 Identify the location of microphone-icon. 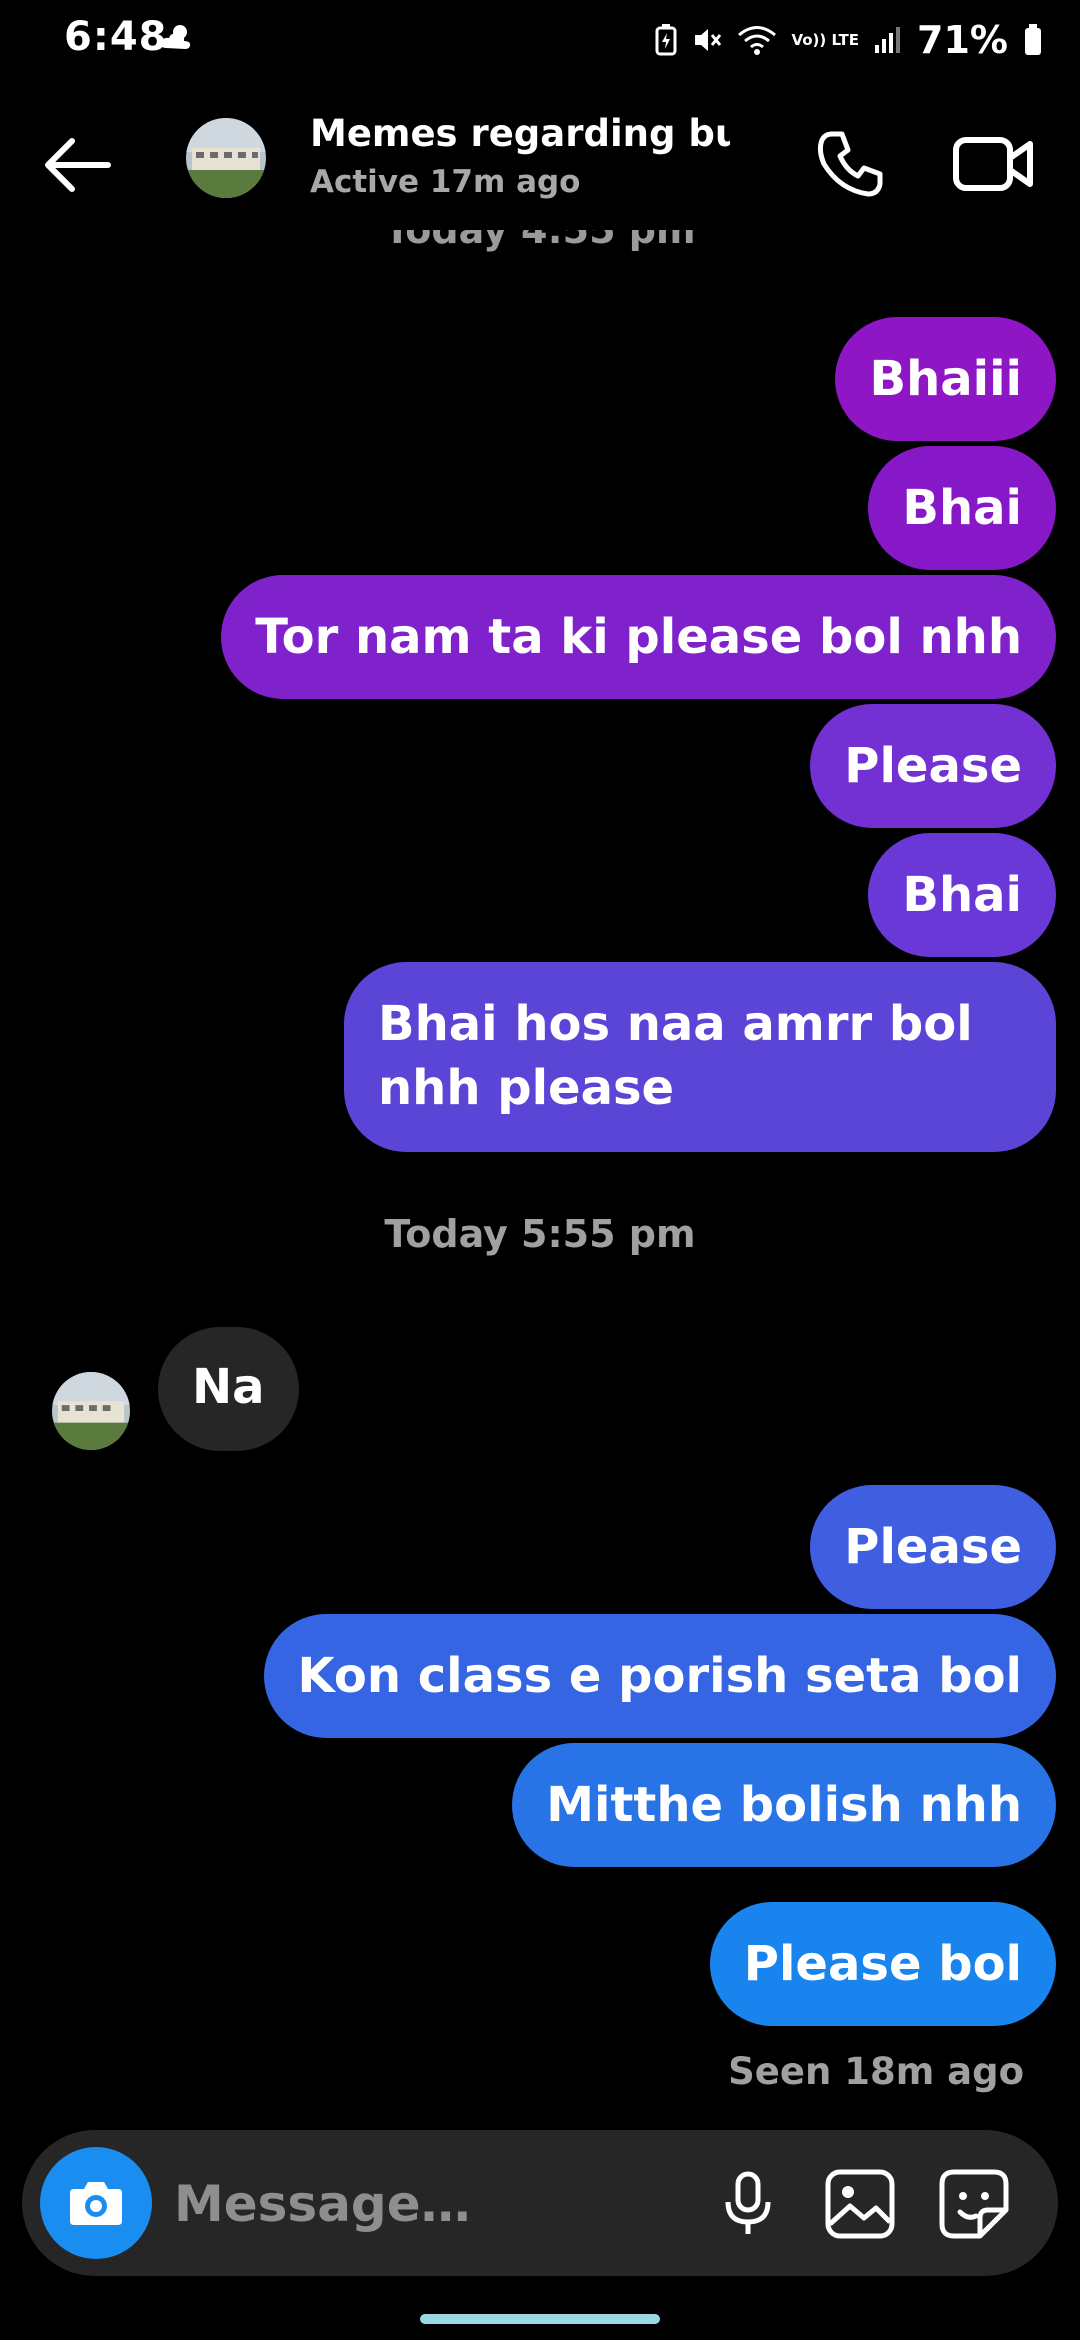
(748, 2202).